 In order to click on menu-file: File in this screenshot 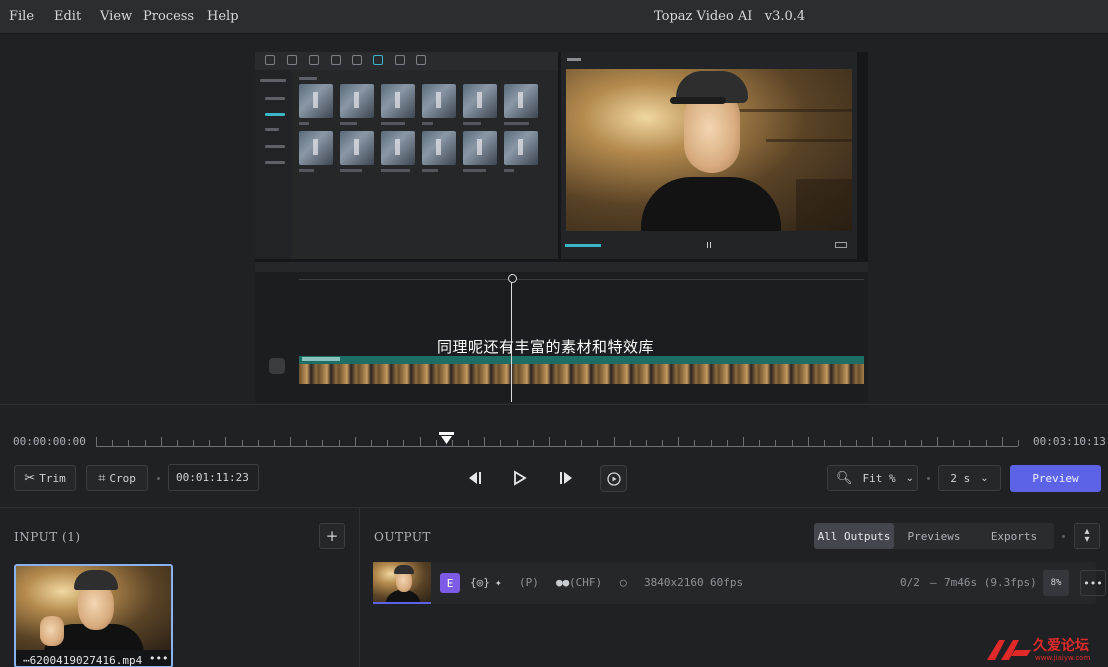, I will do `click(21, 16)`.